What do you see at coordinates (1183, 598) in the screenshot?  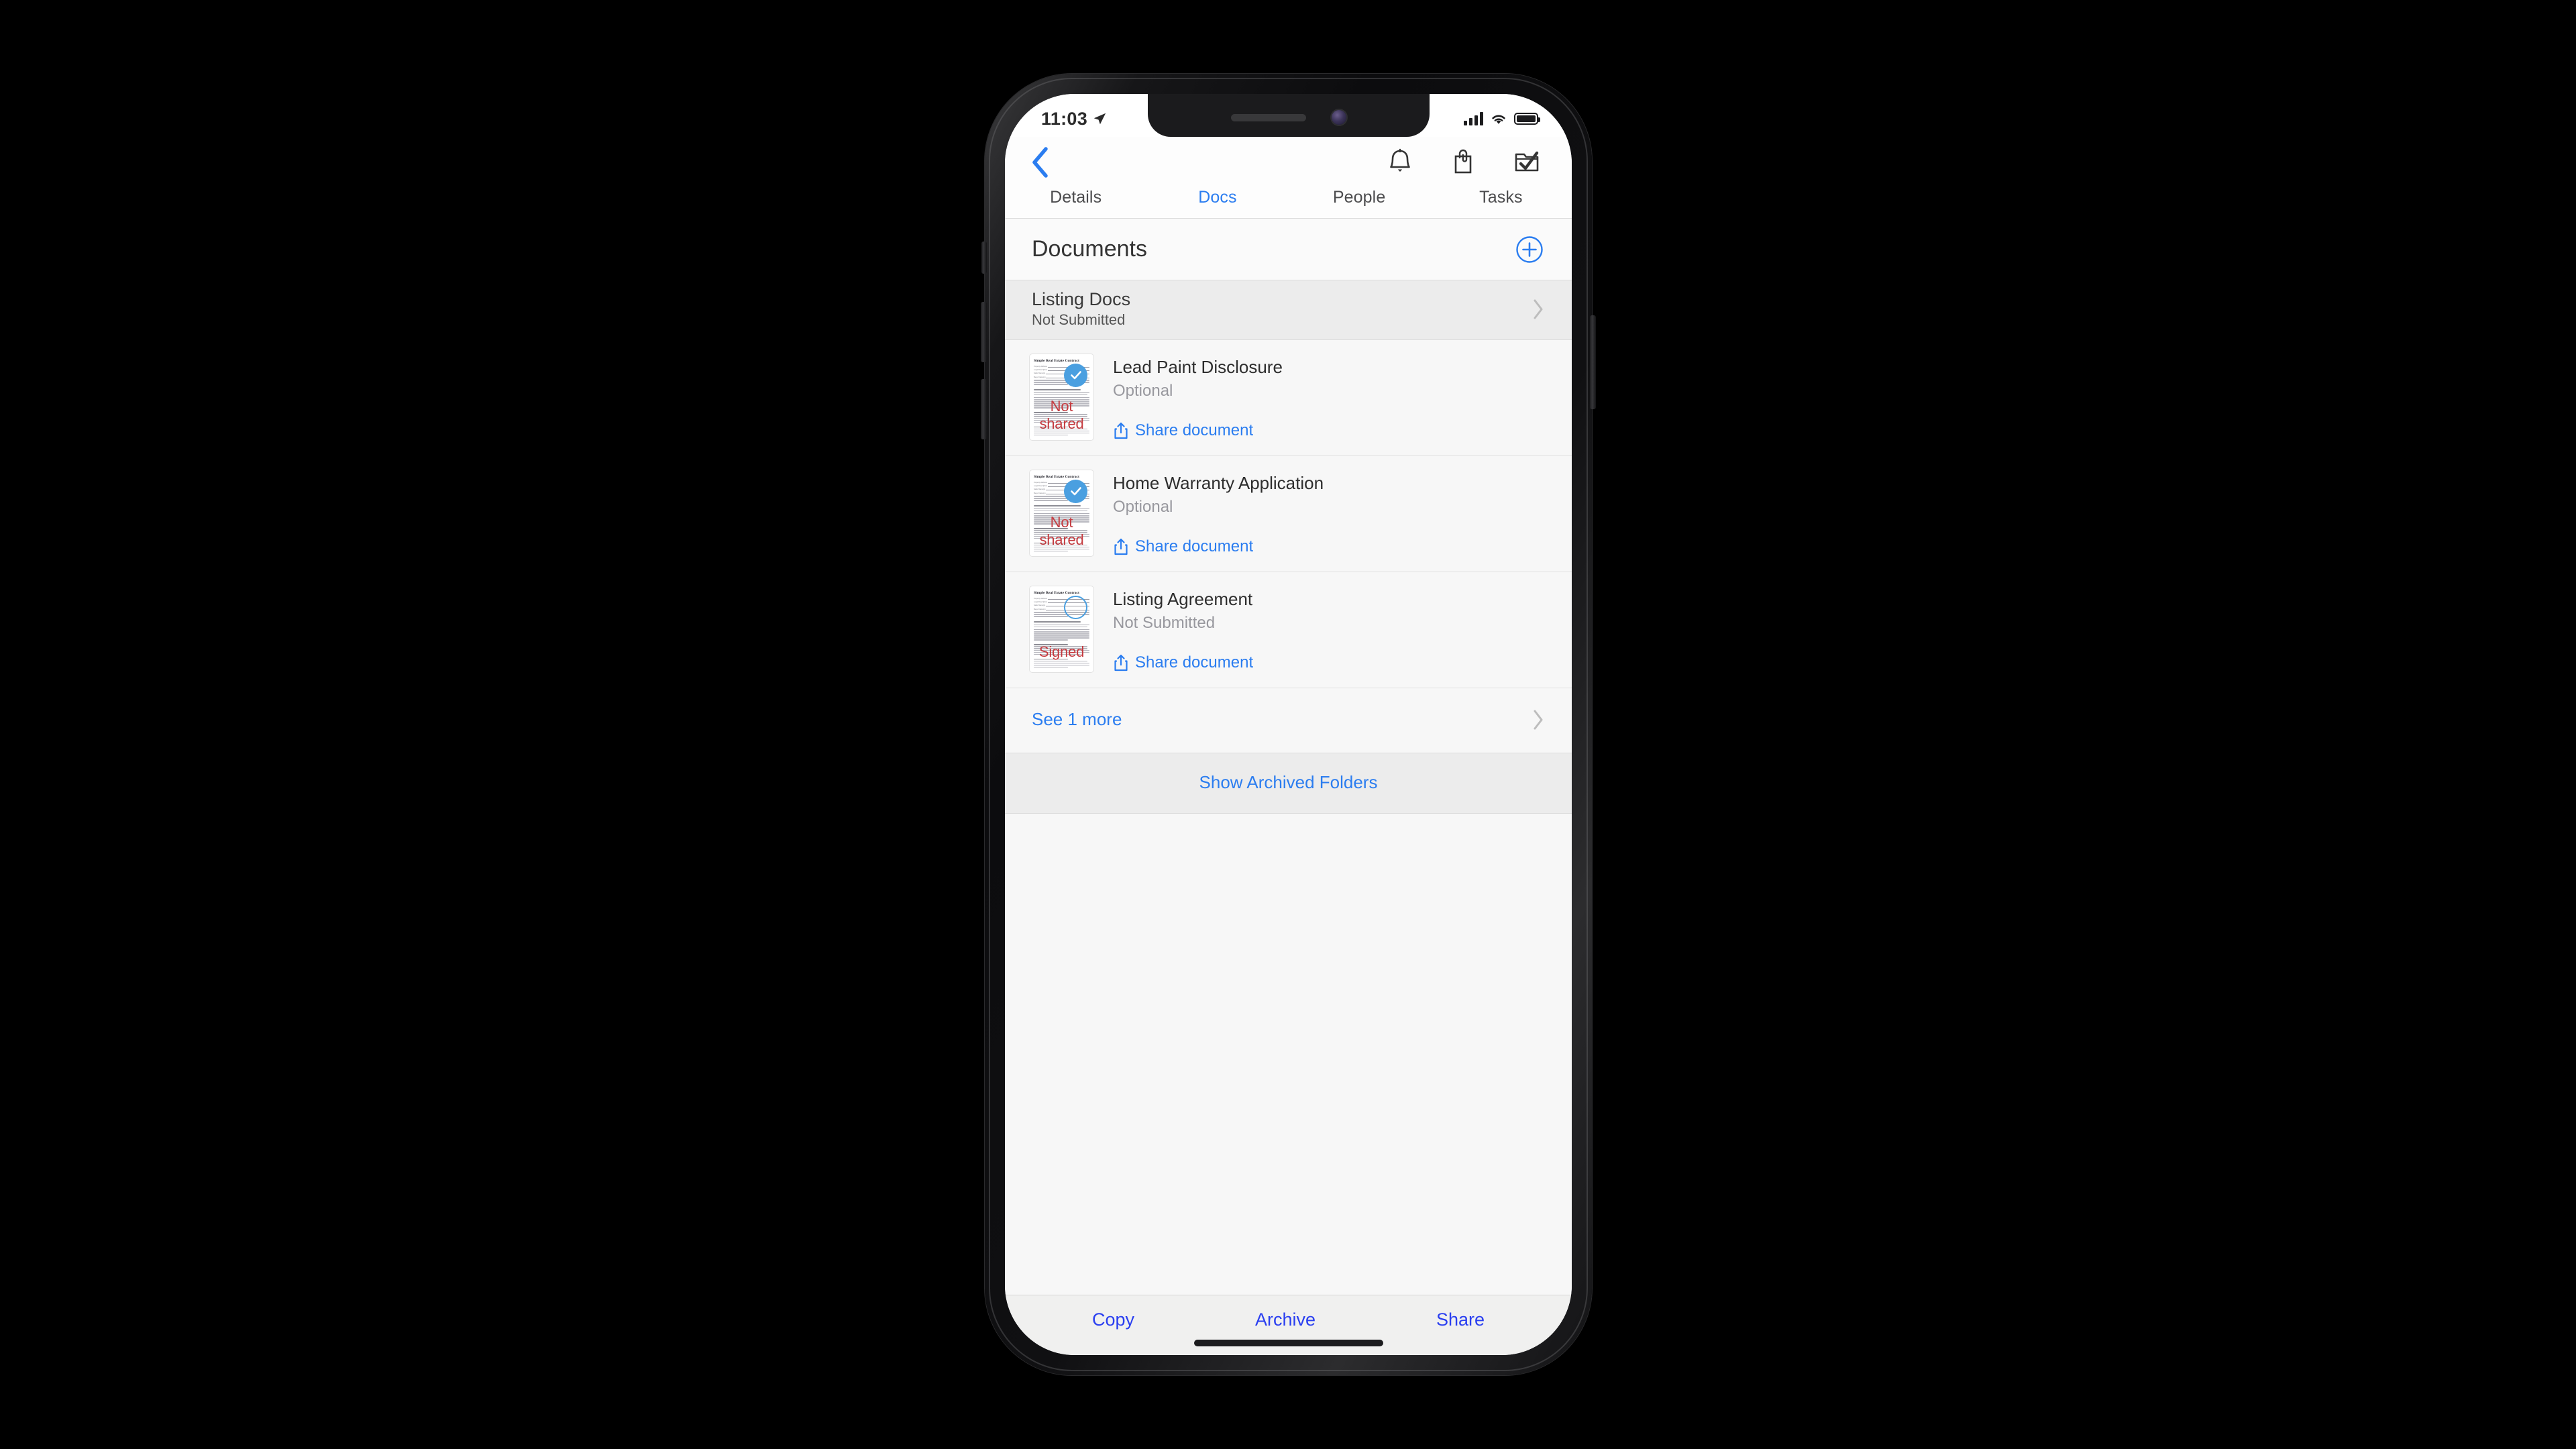 I see `document-name: Listing Agreement` at bounding box center [1183, 598].